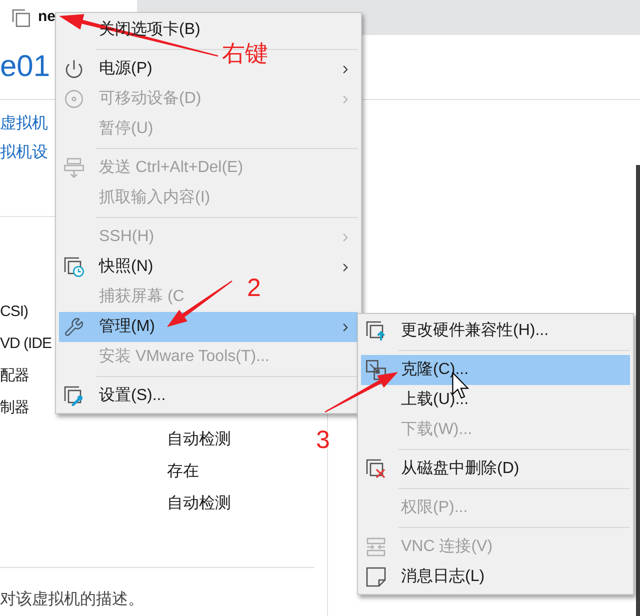 This screenshot has height=616, width=640. I want to click on annotation-label: 2, so click(254, 288).